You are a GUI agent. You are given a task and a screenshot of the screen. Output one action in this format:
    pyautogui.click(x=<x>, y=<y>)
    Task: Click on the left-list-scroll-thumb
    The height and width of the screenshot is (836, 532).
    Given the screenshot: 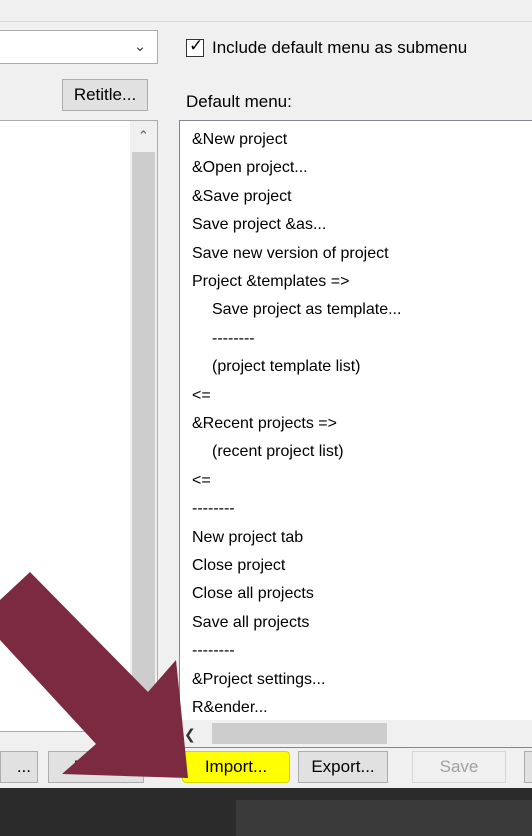 What is the action you would take?
    pyautogui.click(x=143, y=422)
    